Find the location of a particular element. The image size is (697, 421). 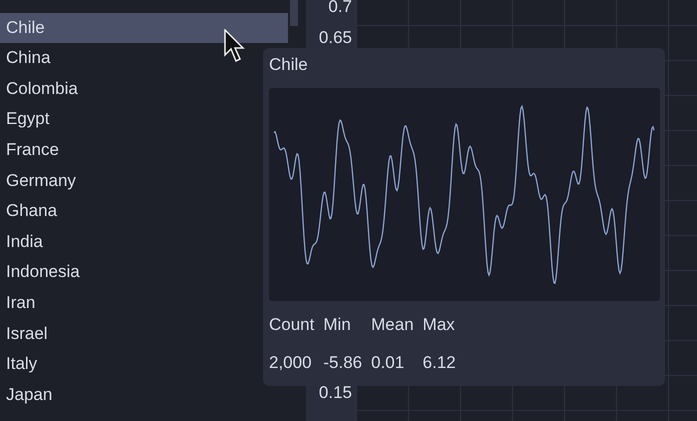

stat-label: Mean is located at coordinates (392, 325).